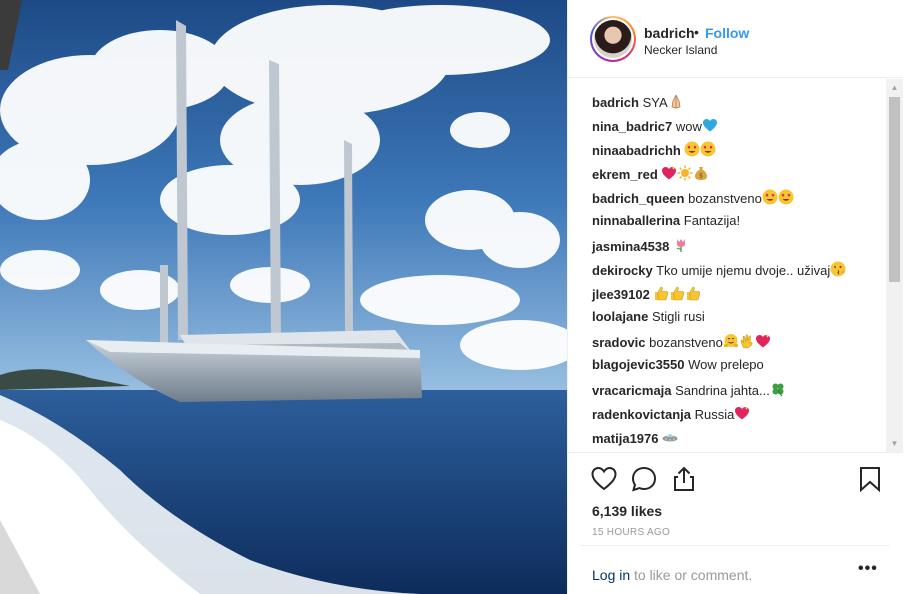  Describe the element at coordinates (894, 443) in the screenshot. I see `scroll-down-arrow-icon: ▼` at that location.